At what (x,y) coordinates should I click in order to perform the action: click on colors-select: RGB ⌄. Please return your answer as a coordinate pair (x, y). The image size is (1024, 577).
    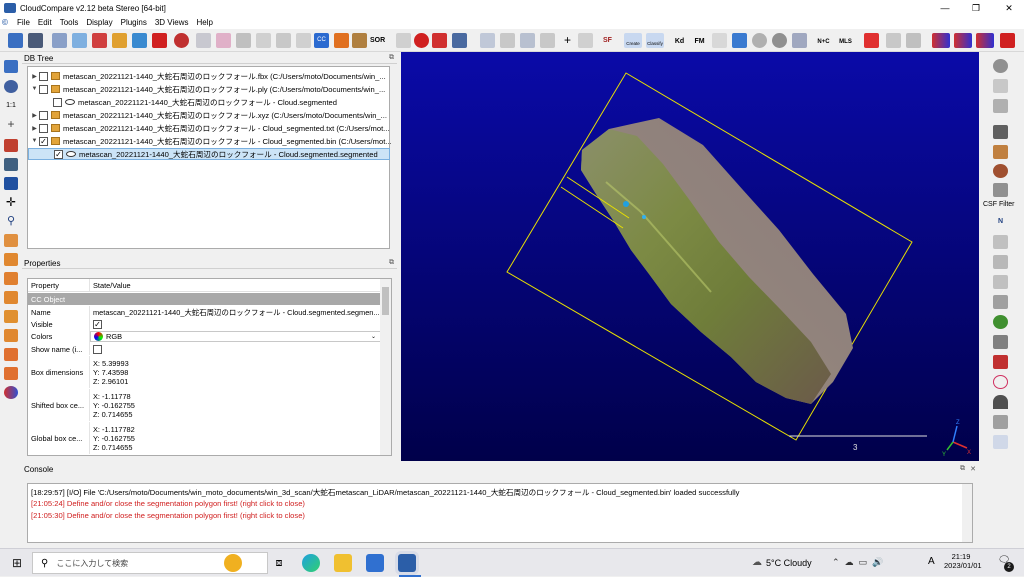
    Looking at the image, I should click on (235, 336).